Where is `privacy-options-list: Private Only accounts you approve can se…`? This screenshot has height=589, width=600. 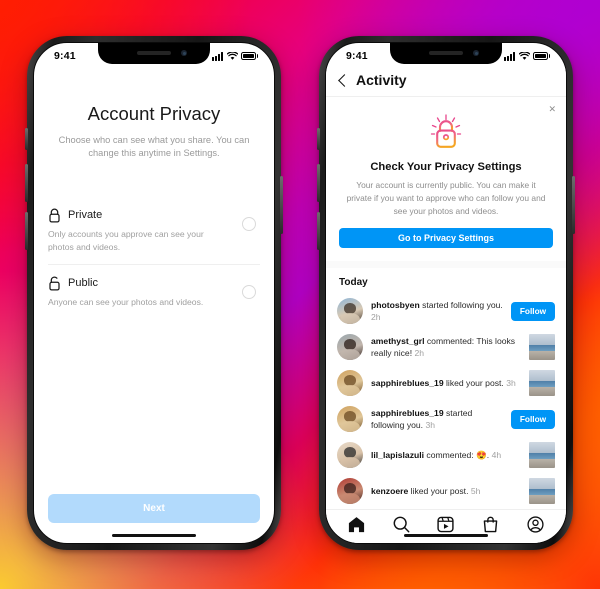 privacy-options-list: Private Only accounts you approve can se… is located at coordinates (154, 258).